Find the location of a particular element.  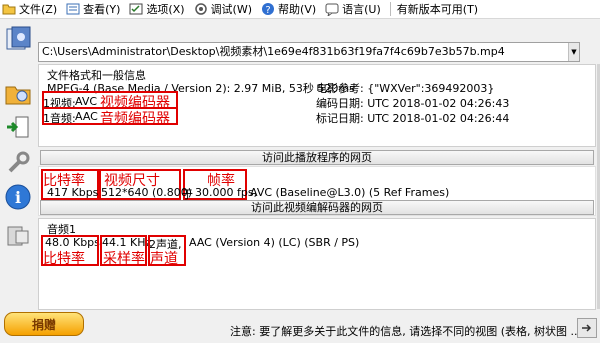

svg-text: i is located at coordinates (18, 197).